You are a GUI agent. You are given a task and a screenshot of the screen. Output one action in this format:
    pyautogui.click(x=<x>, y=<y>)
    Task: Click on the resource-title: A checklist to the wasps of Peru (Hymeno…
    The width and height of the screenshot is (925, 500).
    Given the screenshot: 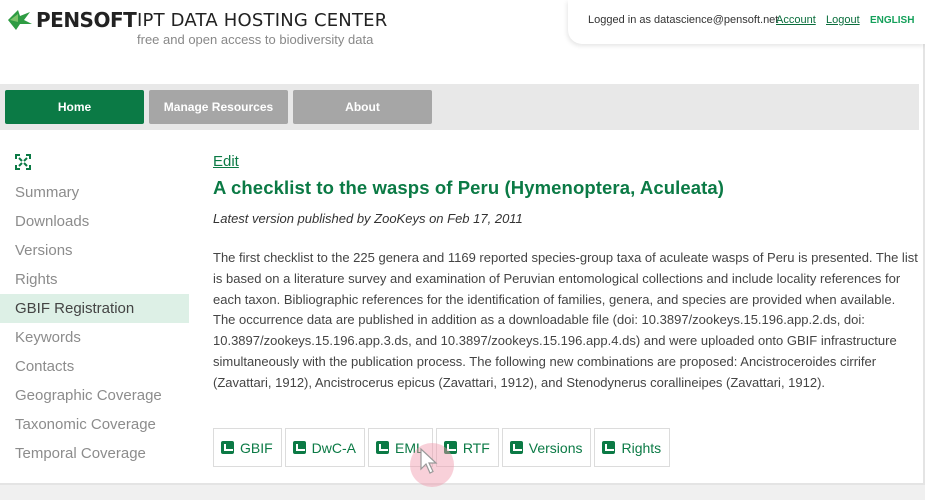 What is the action you would take?
    pyautogui.click(x=469, y=187)
    